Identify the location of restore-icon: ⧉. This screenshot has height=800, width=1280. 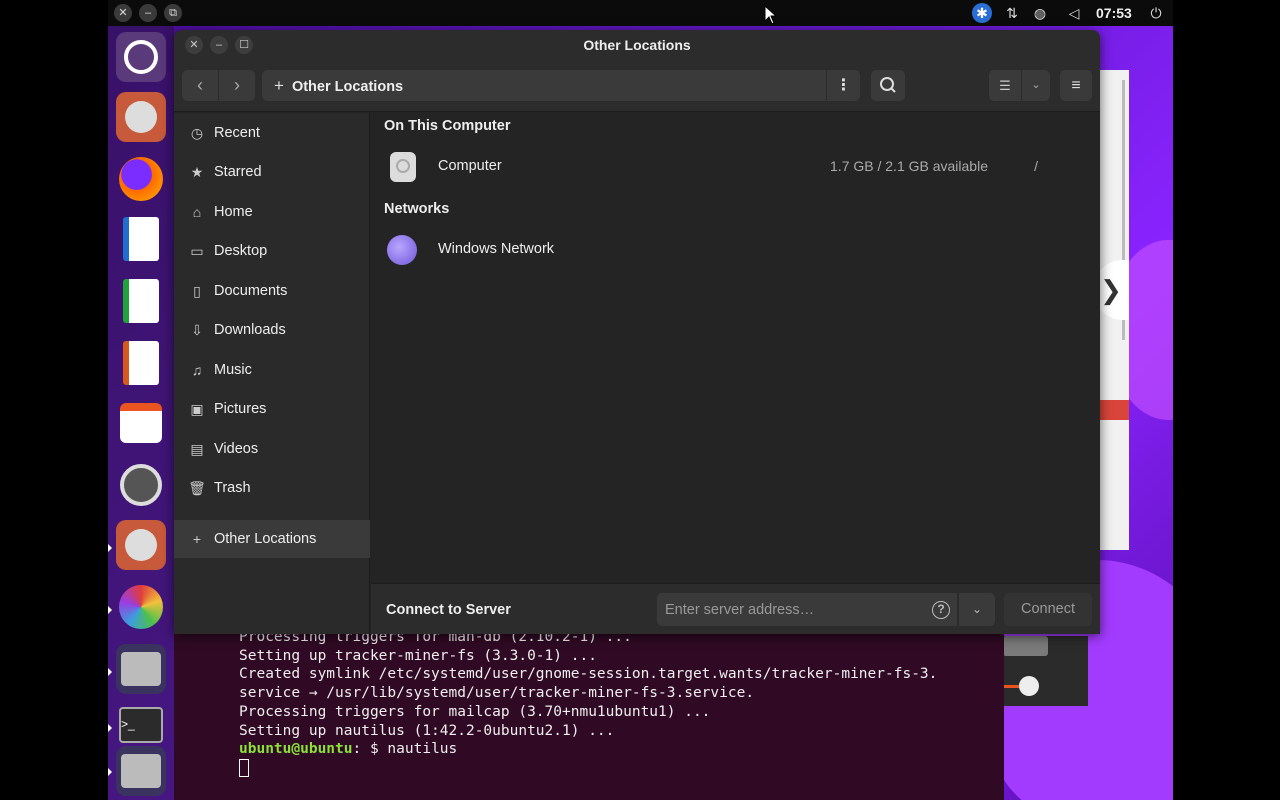
(173, 13).